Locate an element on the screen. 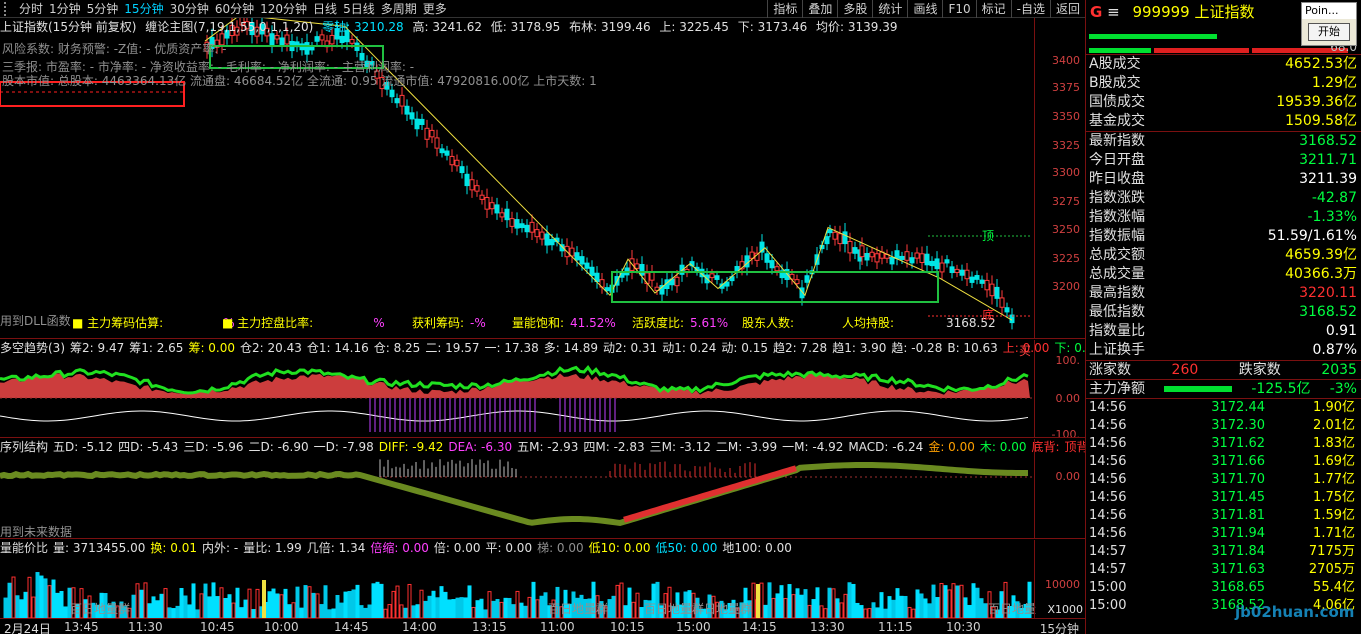 The width and height of the screenshot is (1361, 634). group-label: G is located at coordinates (1096, 12).